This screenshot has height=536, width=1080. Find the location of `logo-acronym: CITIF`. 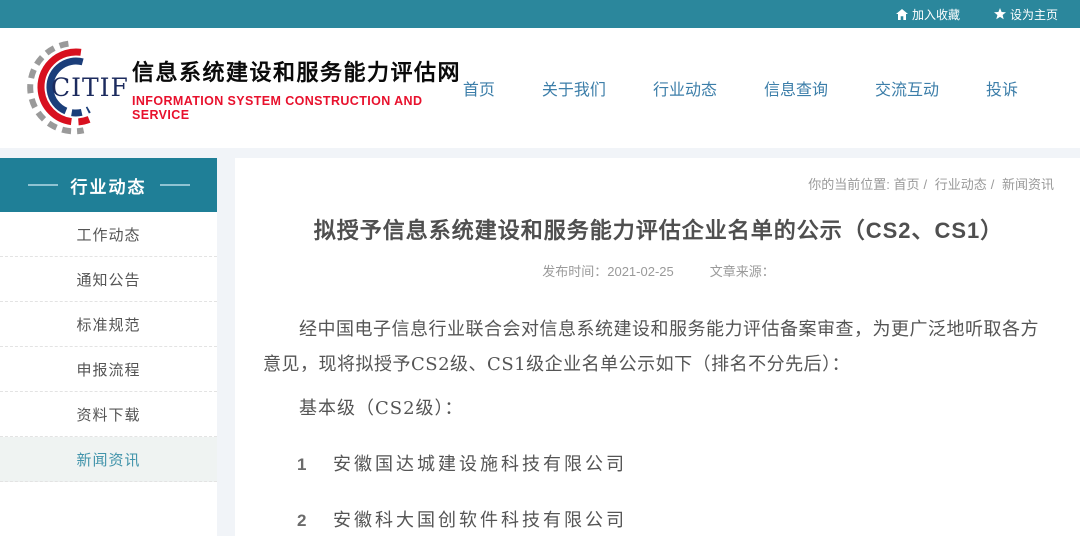

logo-acronym: CITIF is located at coordinates (90, 87).